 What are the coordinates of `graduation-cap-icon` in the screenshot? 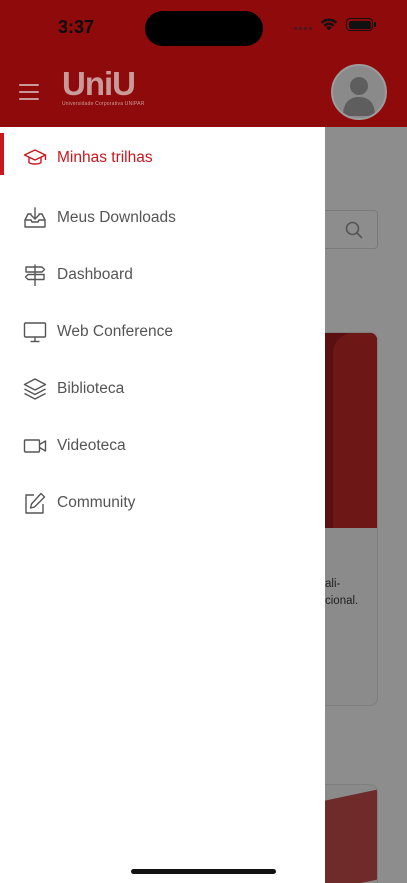 It's located at (35, 158).